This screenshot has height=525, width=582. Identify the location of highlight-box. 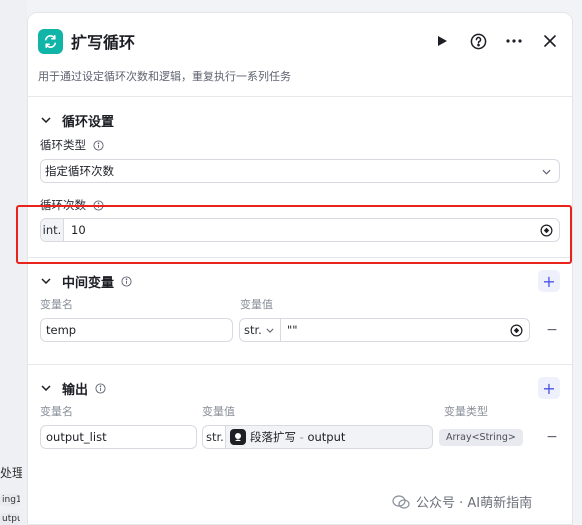
(294, 234).